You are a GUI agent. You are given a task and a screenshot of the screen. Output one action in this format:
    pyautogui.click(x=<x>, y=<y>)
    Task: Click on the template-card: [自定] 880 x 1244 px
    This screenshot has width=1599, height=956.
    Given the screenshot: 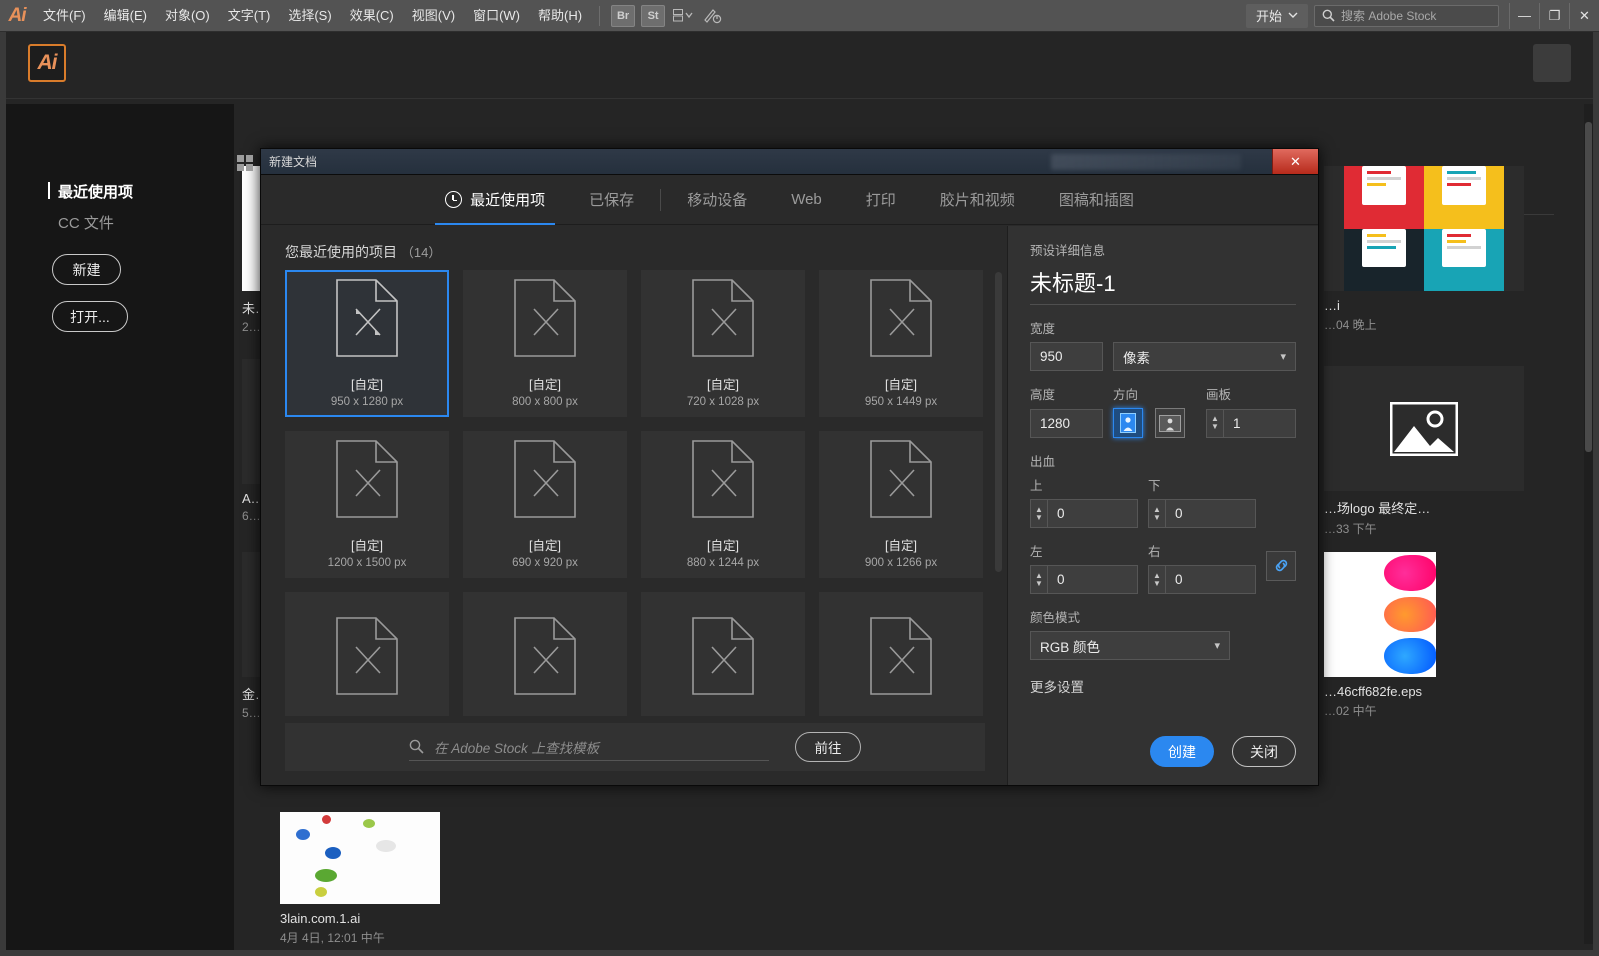 What is the action you would take?
    pyautogui.click(x=723, y=504)
    